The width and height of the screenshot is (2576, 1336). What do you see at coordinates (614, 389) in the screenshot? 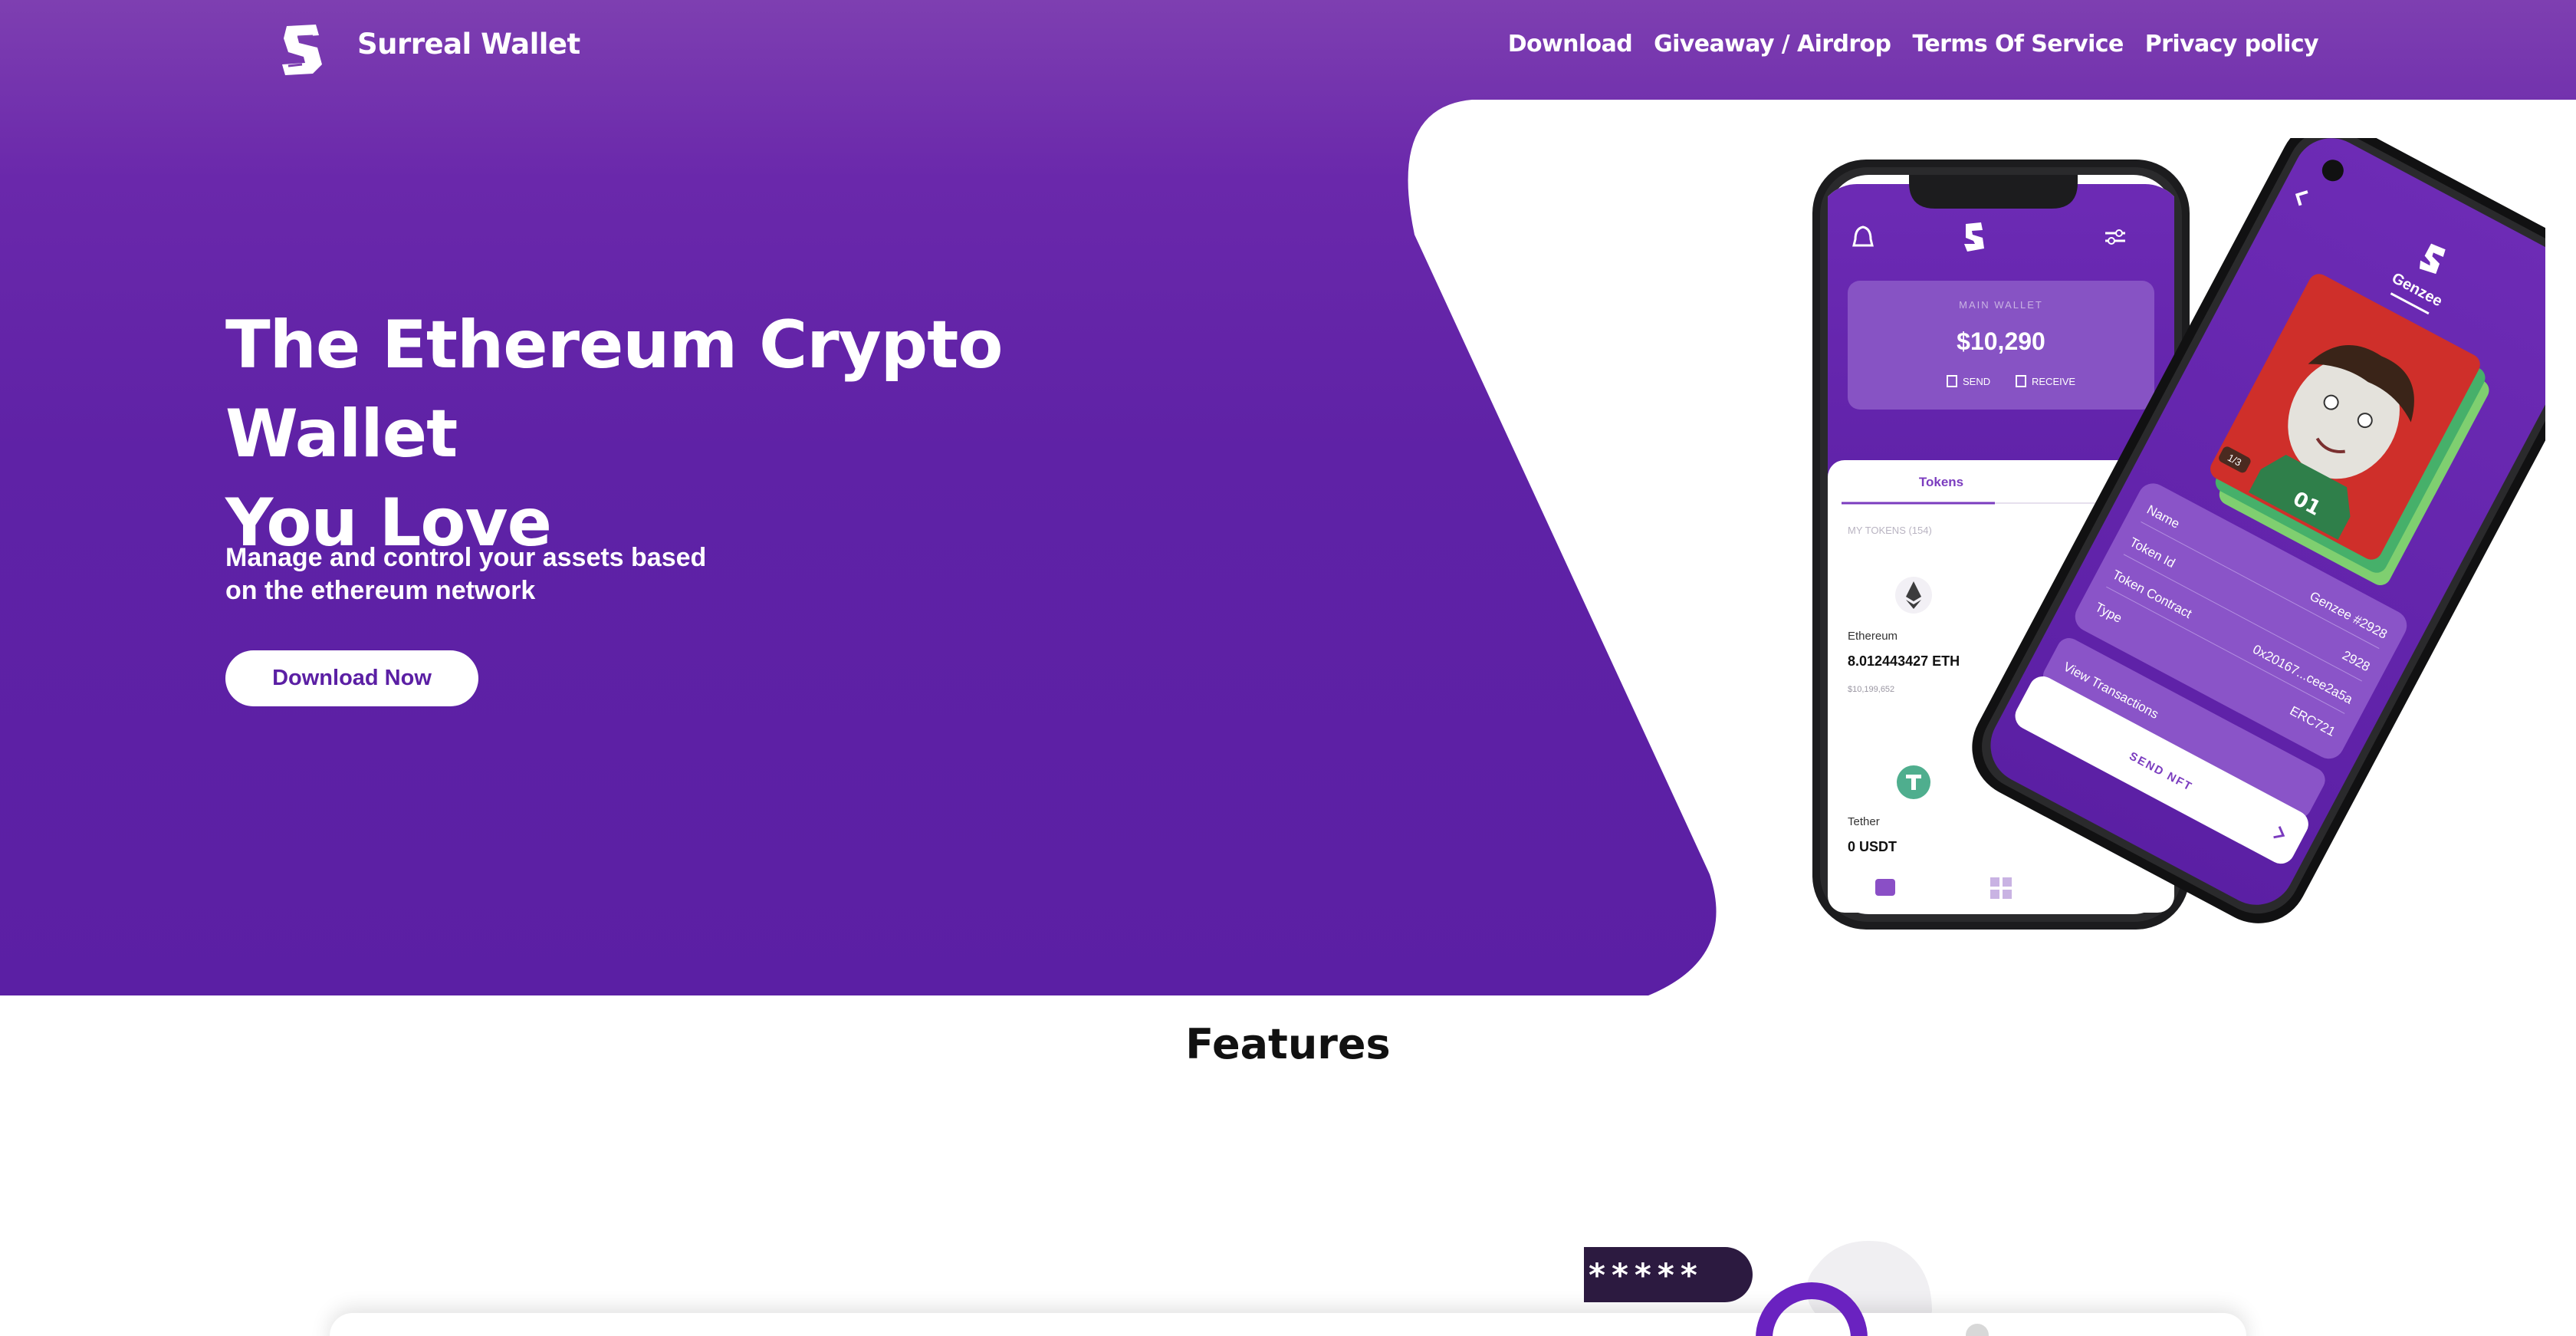
I see `hero-title-line-1: The Ethereum Crypto Wallet` at bounding box center [614, 389].